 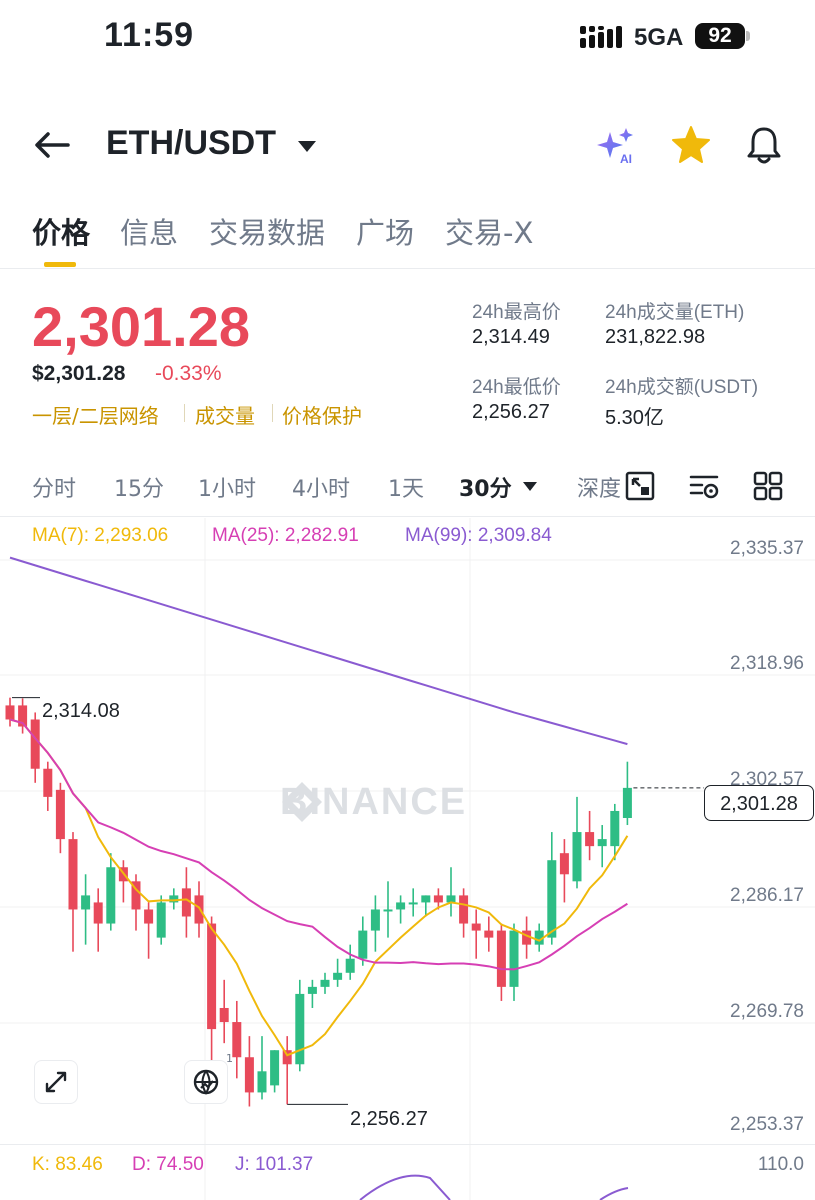 I want to click on low-annotation: 2,256.27, so click(x=389, y=1119).